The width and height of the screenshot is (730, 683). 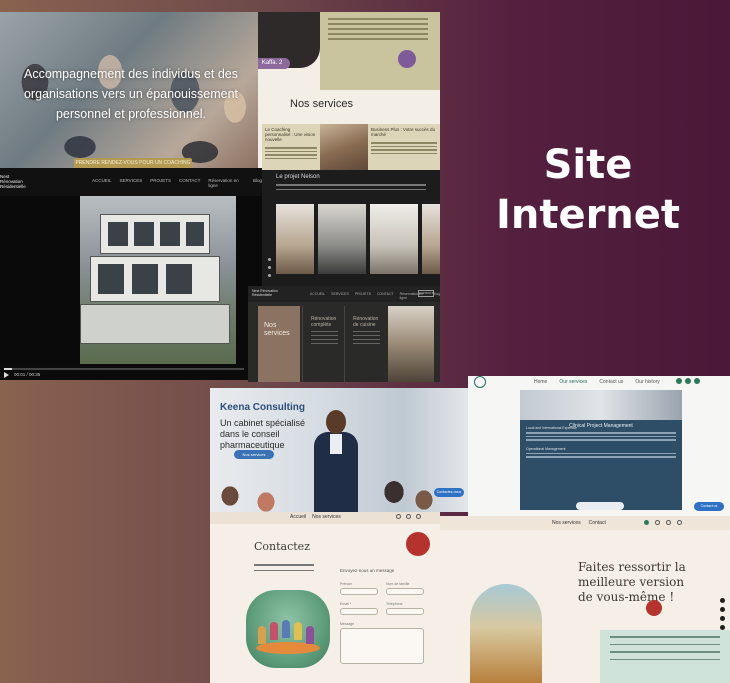 I want to click on faites-nav-icons, so click(x=663, y=522).